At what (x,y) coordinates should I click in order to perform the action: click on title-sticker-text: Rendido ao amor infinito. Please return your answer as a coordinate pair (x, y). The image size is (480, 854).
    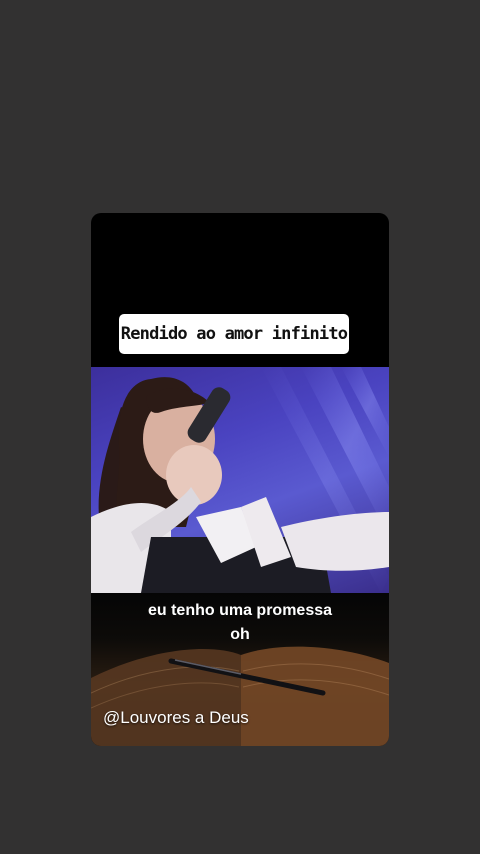
    Looking at the image, I should click on (234, 334).